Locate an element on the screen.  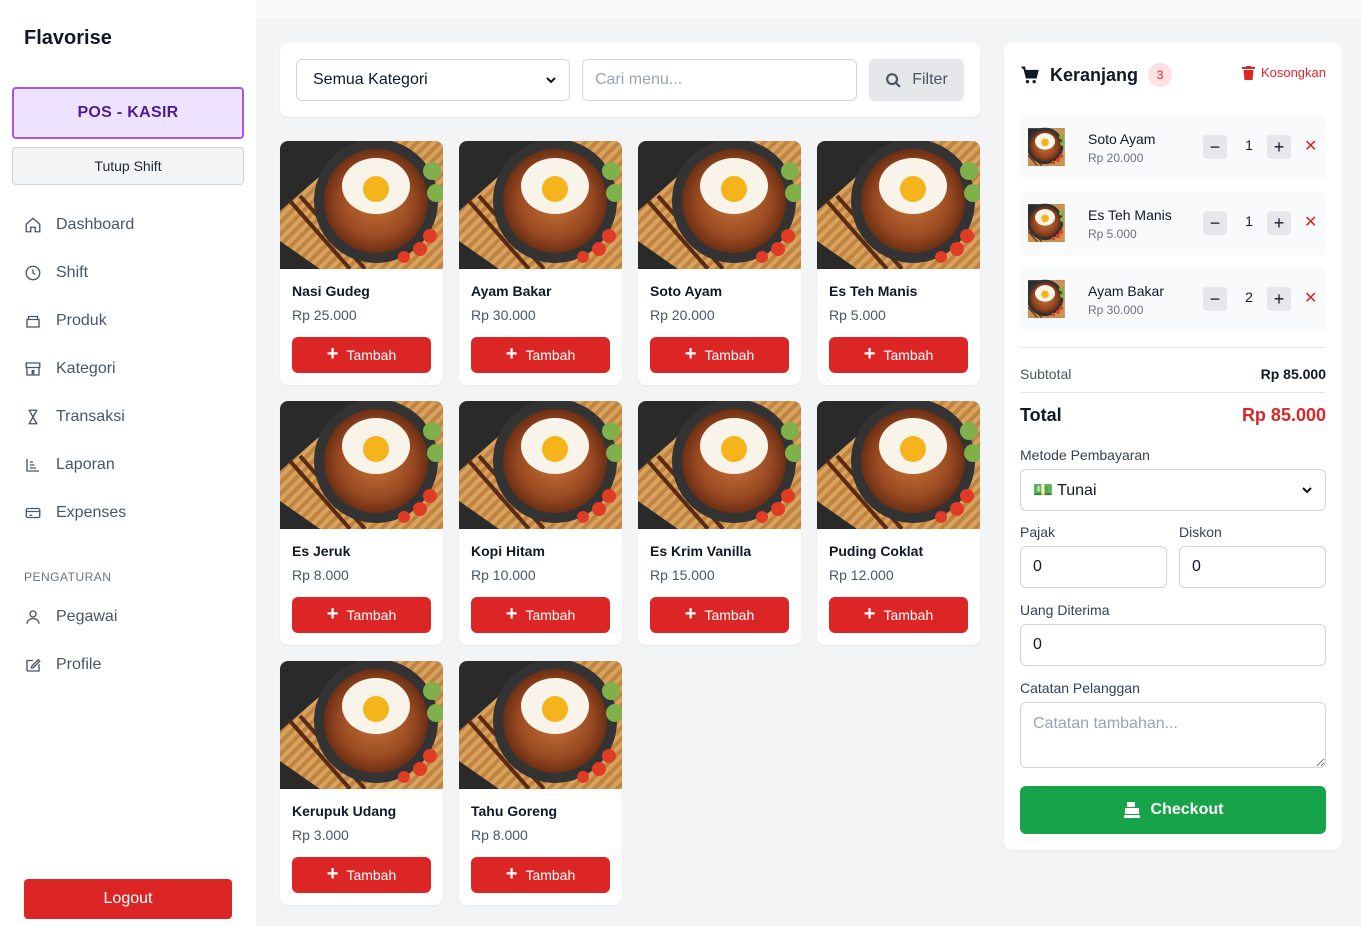
category-select: Semua Kategori is located at coordinates (433, 80).